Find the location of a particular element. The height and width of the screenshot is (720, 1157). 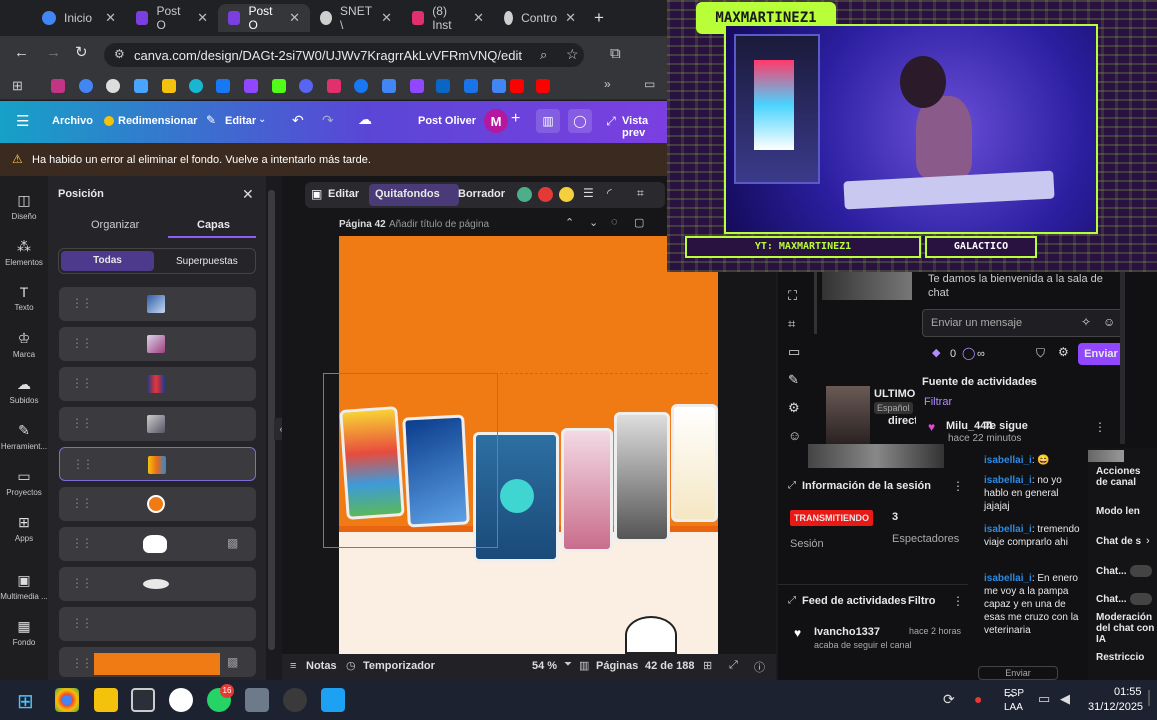

tab-organizar: Organizar is located at coordinates (115, 225).